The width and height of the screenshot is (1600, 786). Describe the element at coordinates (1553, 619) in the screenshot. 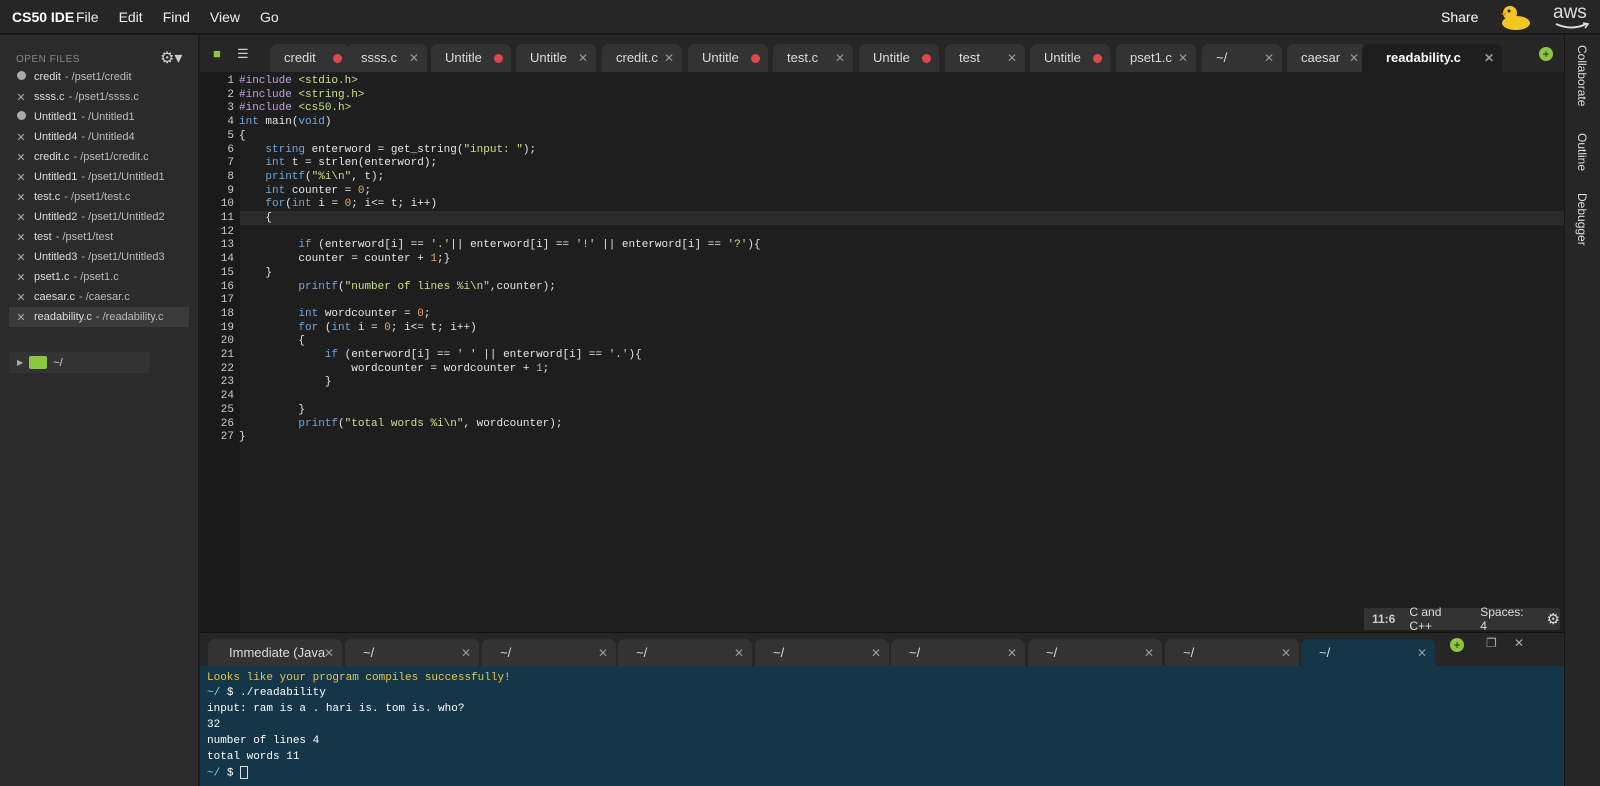

I see `gear-icon: ⚙` at that location.